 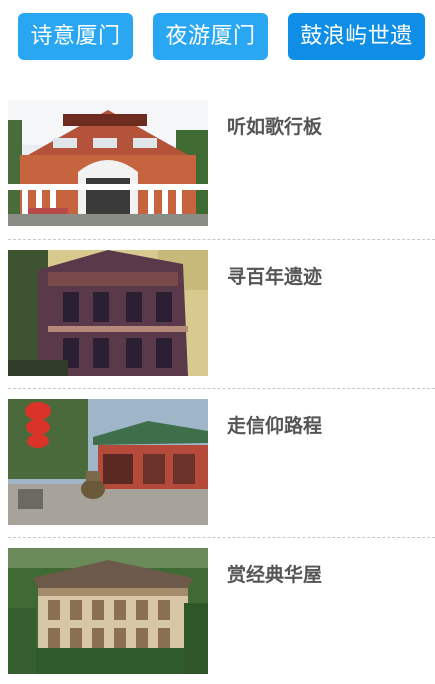 What do you see at coordinates (108, 462) in the screenshot?
I see `temple-courtyard-image` at bounding box center [108, 462].